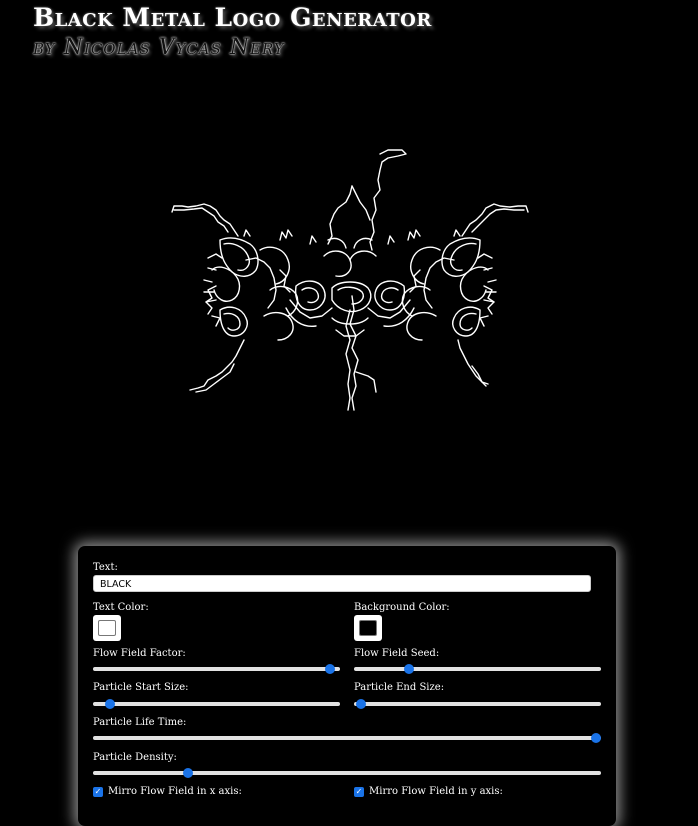 Image resolution: width=698 pixels, height=826 pixels. I want to click on particle-start-size-slider, so click(216, 703).